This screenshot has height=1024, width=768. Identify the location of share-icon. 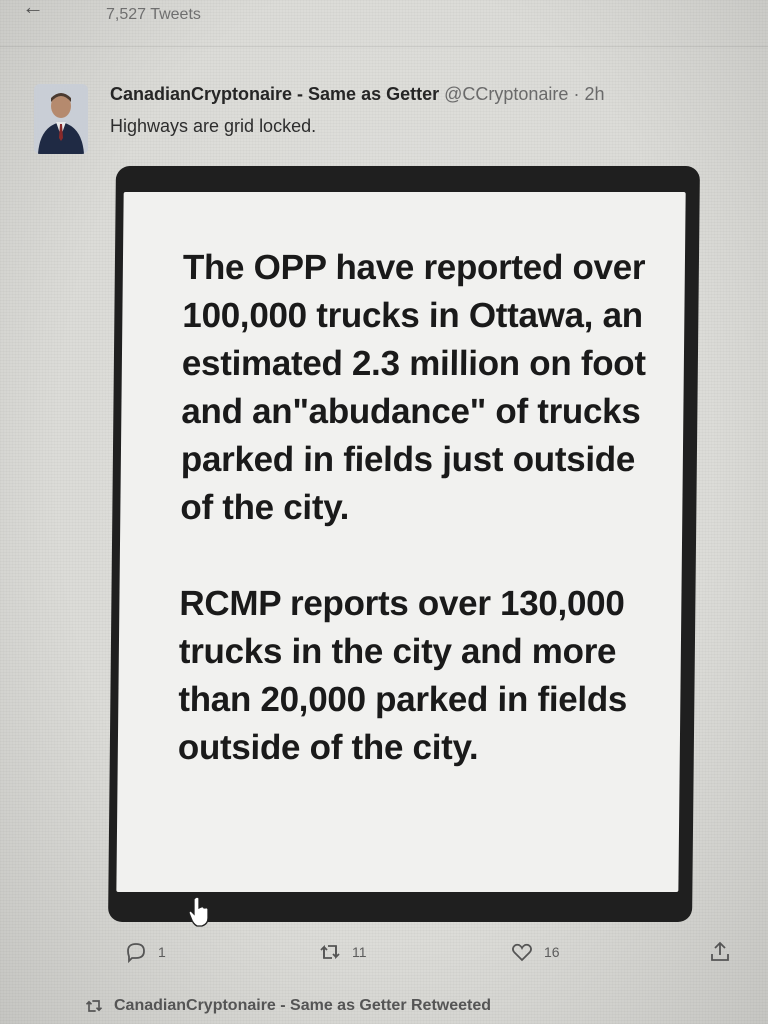
(720, 951).